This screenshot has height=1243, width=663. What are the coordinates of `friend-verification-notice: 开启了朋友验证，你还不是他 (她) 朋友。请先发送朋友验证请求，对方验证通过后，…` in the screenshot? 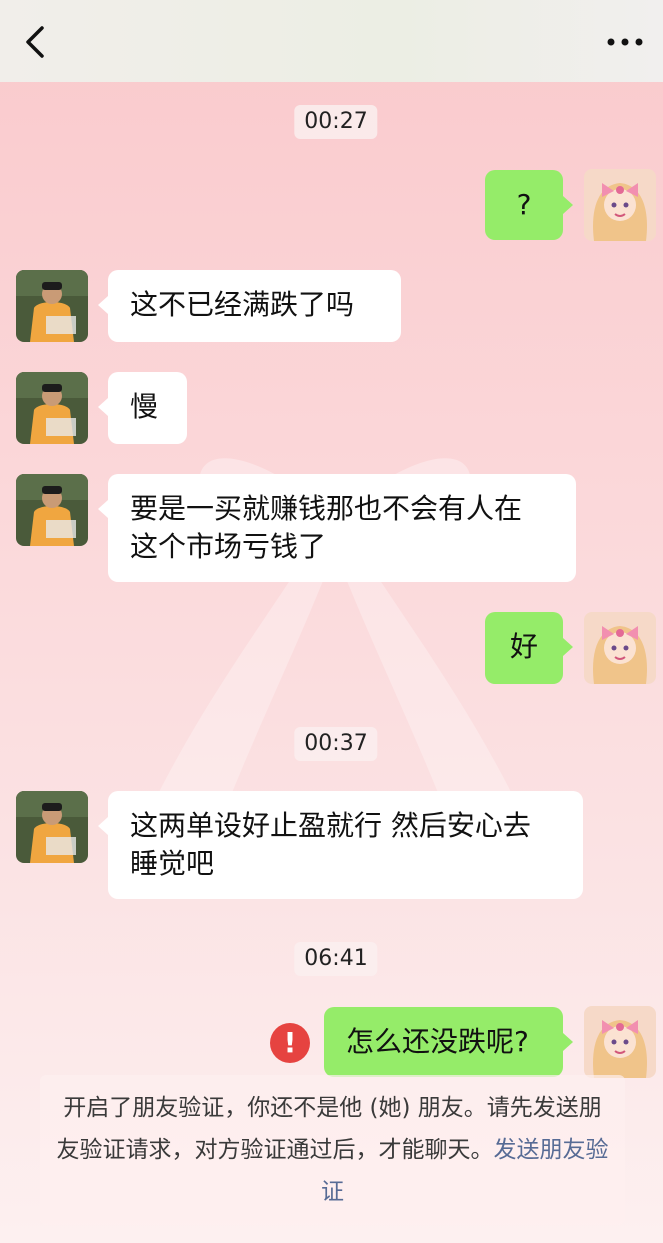 It's located at (332, 1150).